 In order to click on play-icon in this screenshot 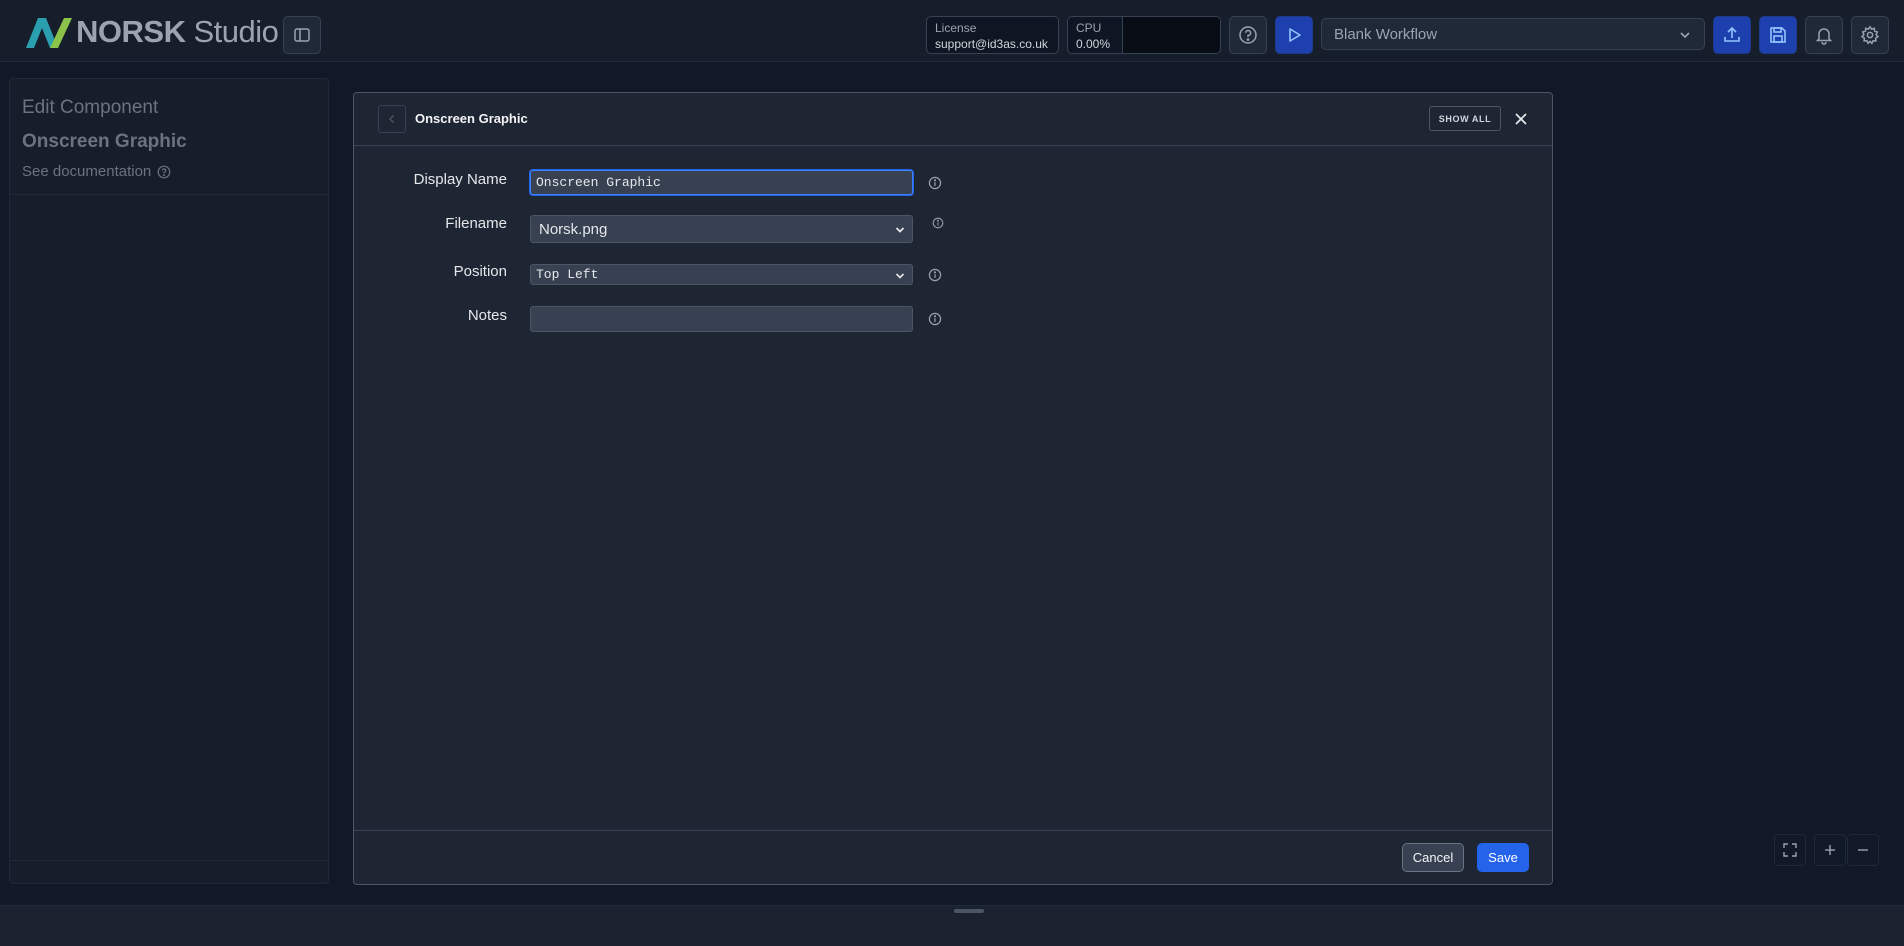, I will do `click(1295, 35)`.